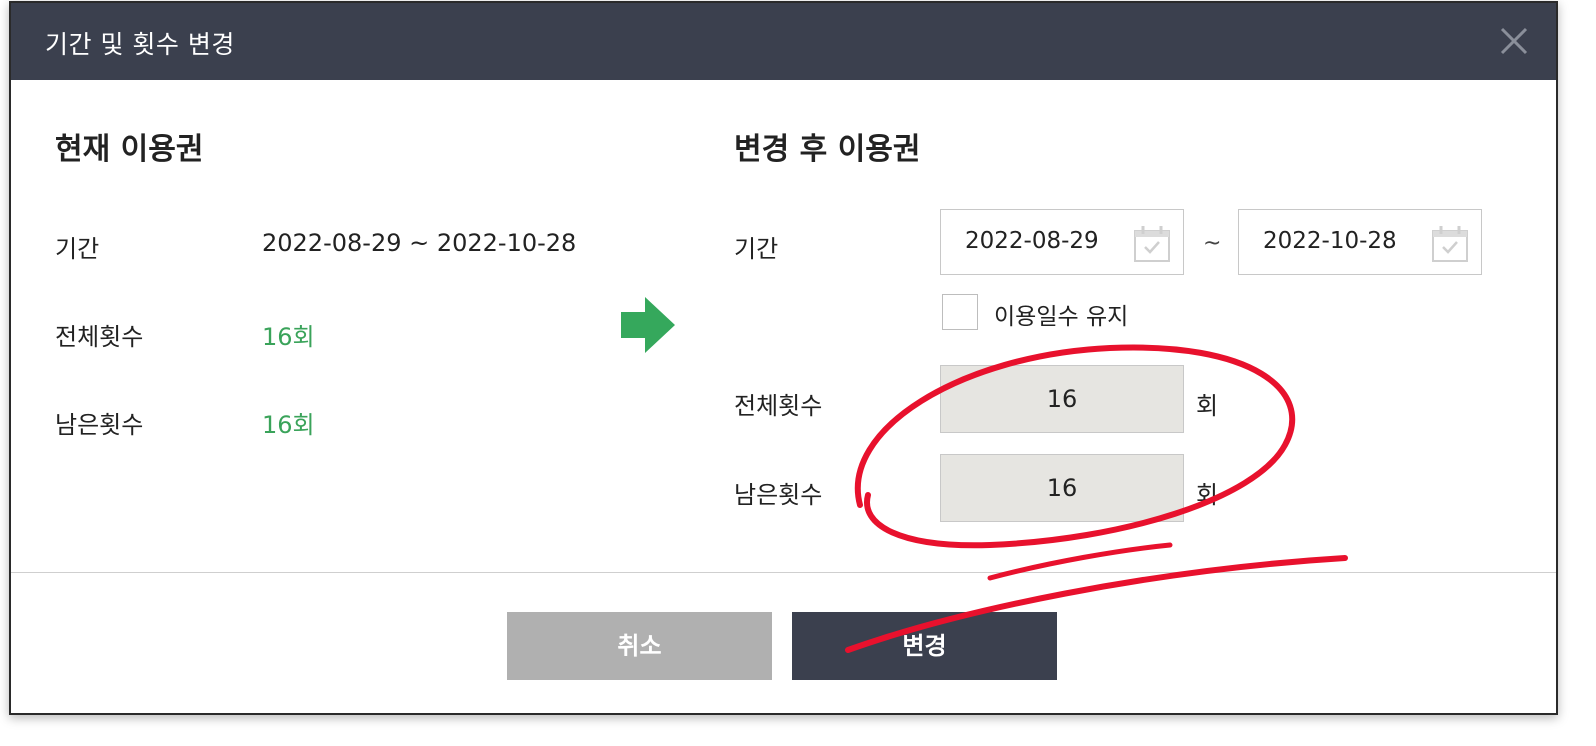 The height and width of the screenshot is (746, 1596). What do you see at coordinates (1330, 241) in the screenshot?
I see `end-date-value: 2022-10-28` at bounding box center [1330, 241].